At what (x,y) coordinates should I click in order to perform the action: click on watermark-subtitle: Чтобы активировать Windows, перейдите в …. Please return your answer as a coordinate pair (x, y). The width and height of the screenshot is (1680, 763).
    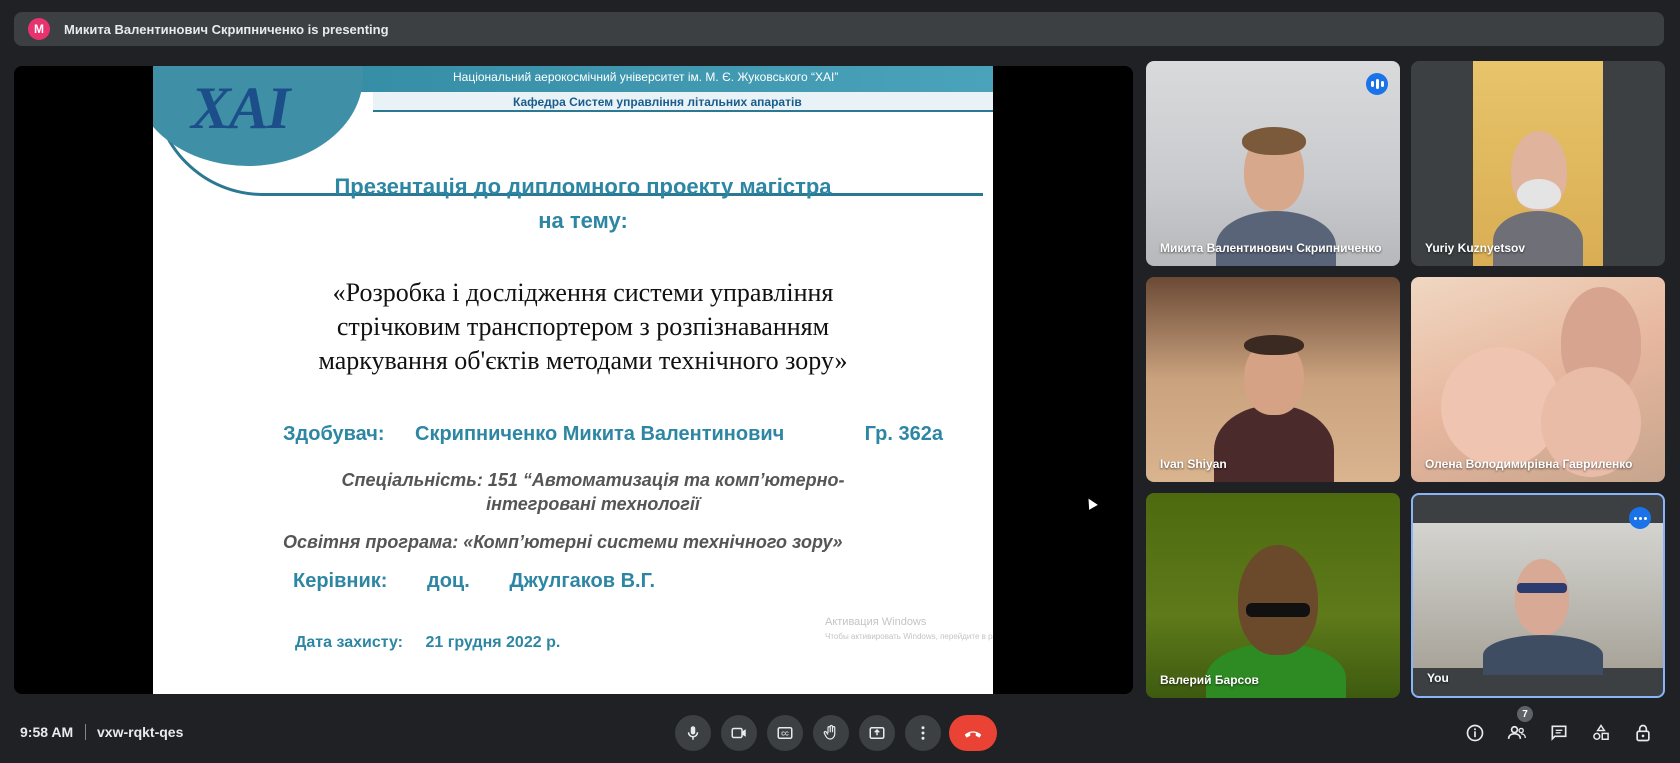
    Looking at the image, I should click on (909, 636).